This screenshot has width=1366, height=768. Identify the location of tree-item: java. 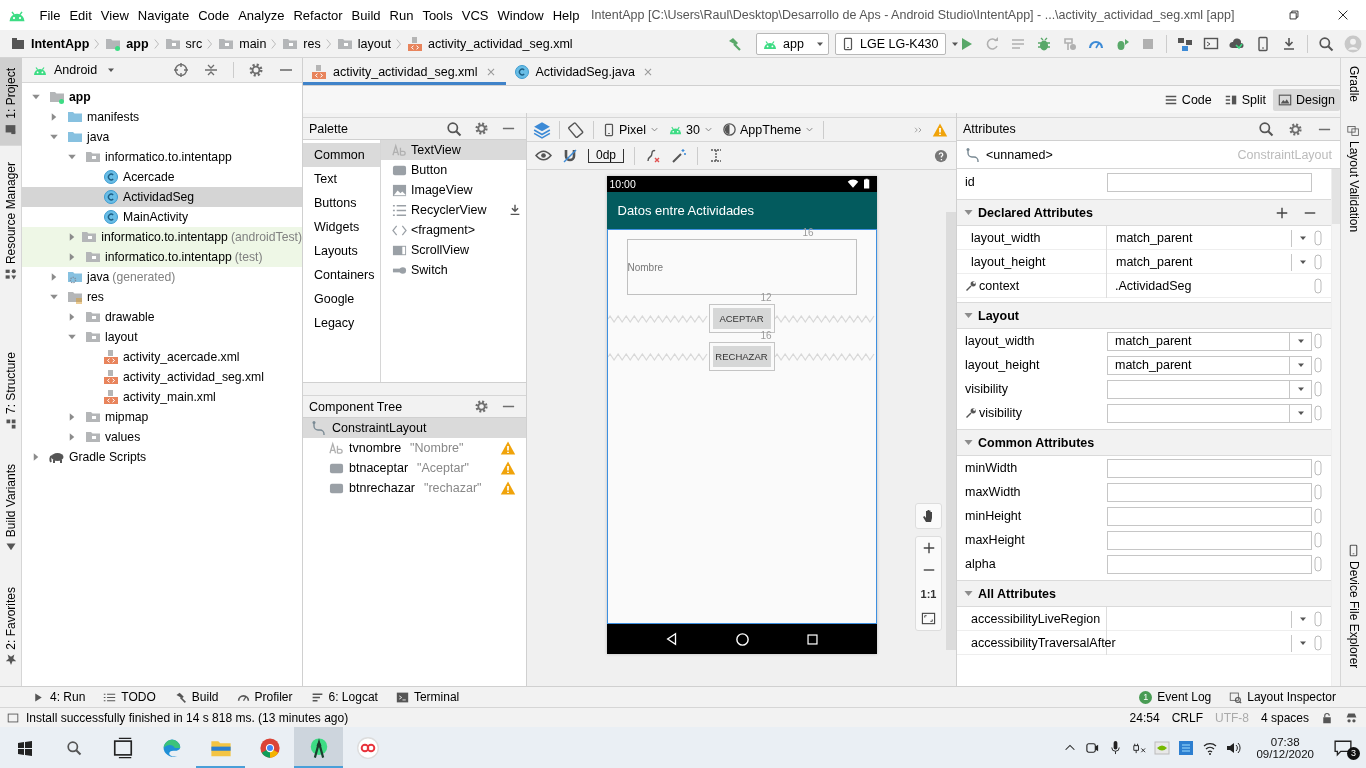
(162, 137).